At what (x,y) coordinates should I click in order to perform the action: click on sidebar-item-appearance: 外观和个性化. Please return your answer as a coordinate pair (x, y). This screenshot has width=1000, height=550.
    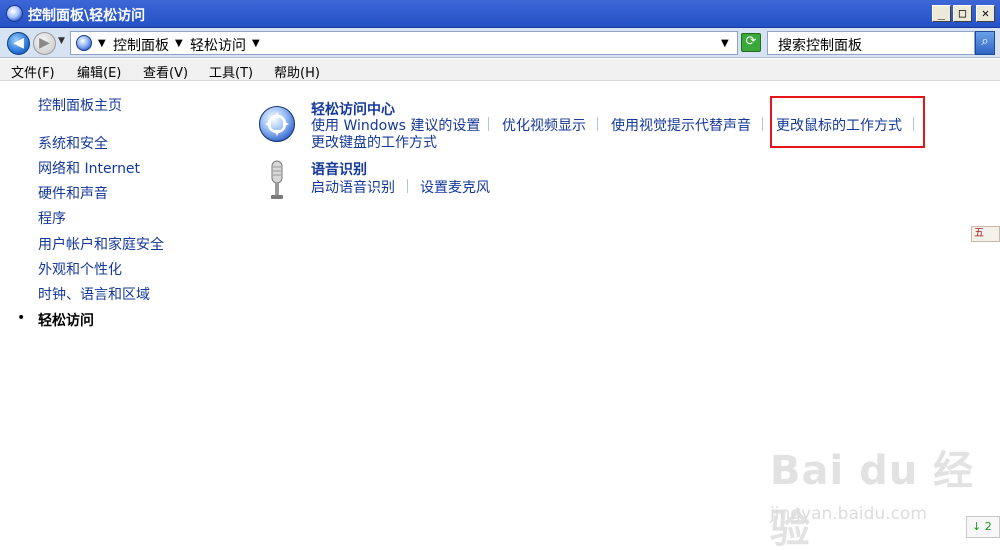
    Looking at the image, I should click on (80, 269).